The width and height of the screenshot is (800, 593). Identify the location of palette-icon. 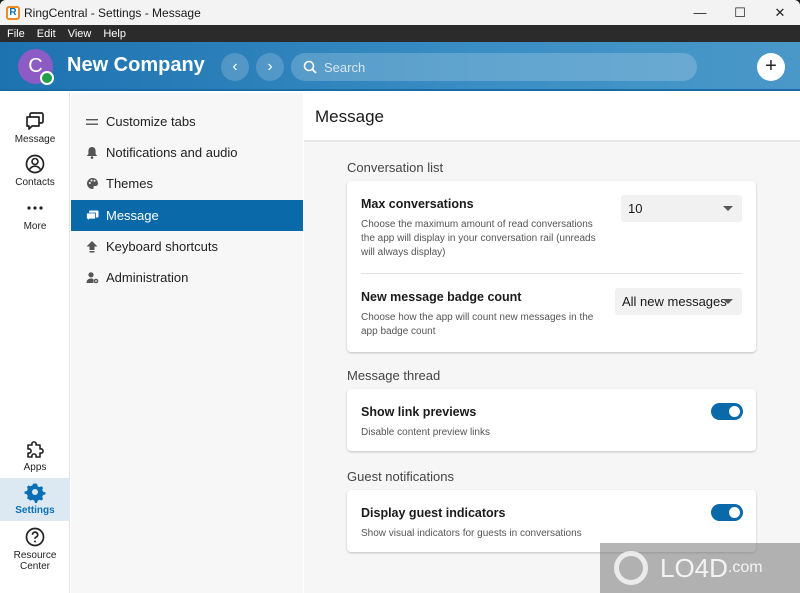
(92, 184).